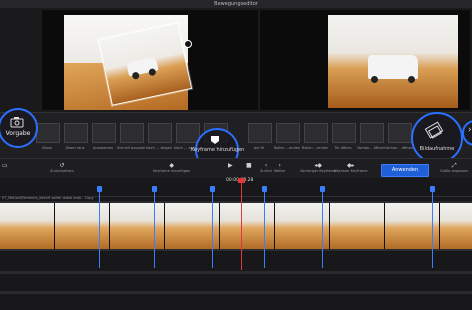 The height and width of the screenshot is (310, 472). I want to click on prev-keyframe-button: ◂◆ Vorheriger Keyframe, so click(318, 167).